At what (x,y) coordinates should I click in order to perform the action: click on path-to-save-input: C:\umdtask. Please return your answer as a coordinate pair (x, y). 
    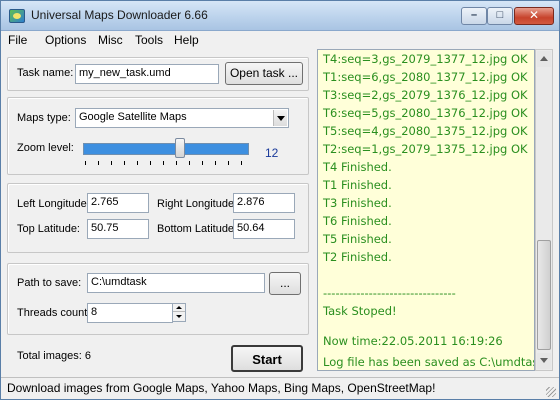
    Looking at the image, I should click on (176, 283).